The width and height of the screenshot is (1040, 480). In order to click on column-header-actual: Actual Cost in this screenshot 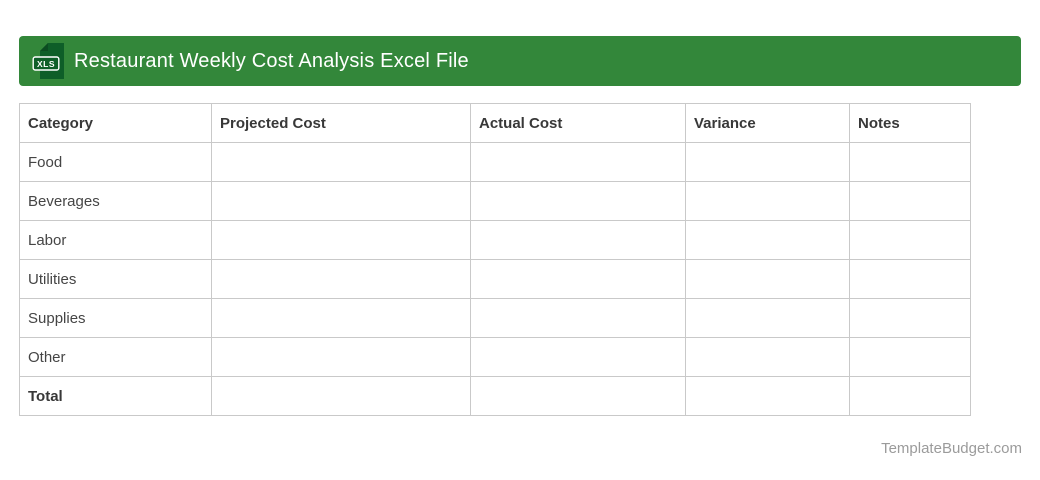, I will do `click(578, 123)`.